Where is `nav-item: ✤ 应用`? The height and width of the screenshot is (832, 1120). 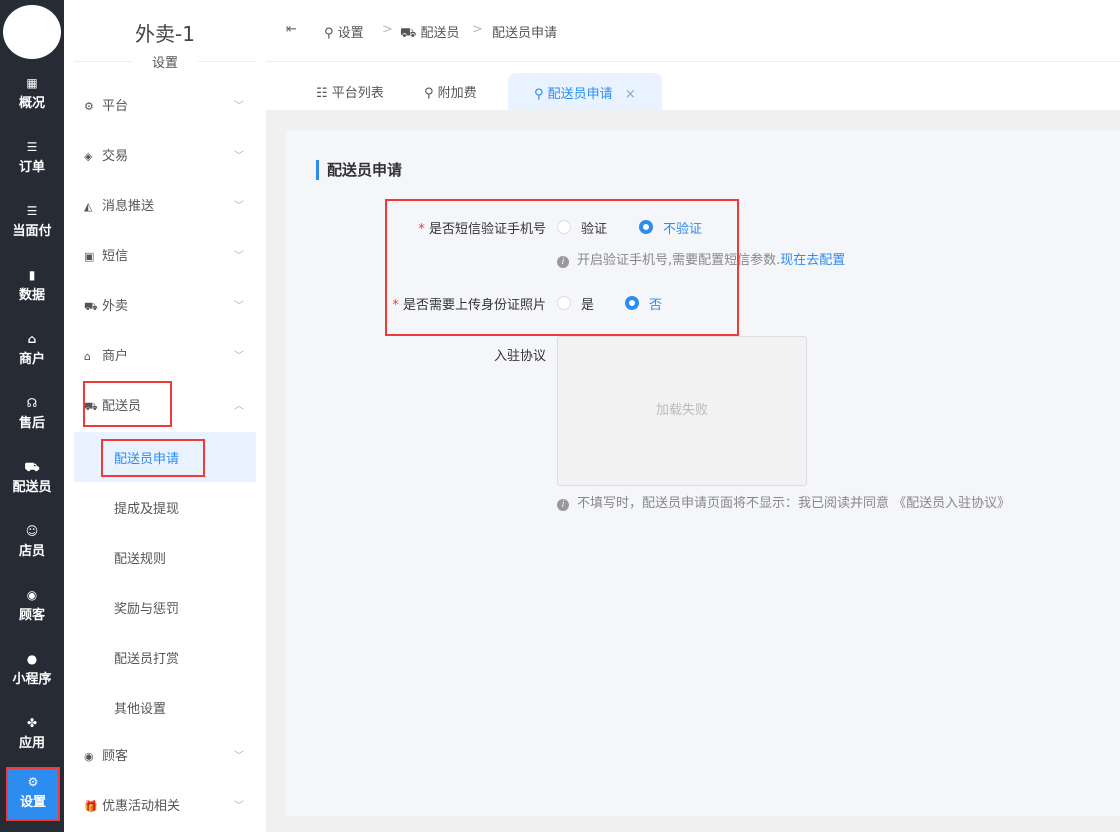
nav-item: ✤ 应用 is located at coordinates (32, 742).